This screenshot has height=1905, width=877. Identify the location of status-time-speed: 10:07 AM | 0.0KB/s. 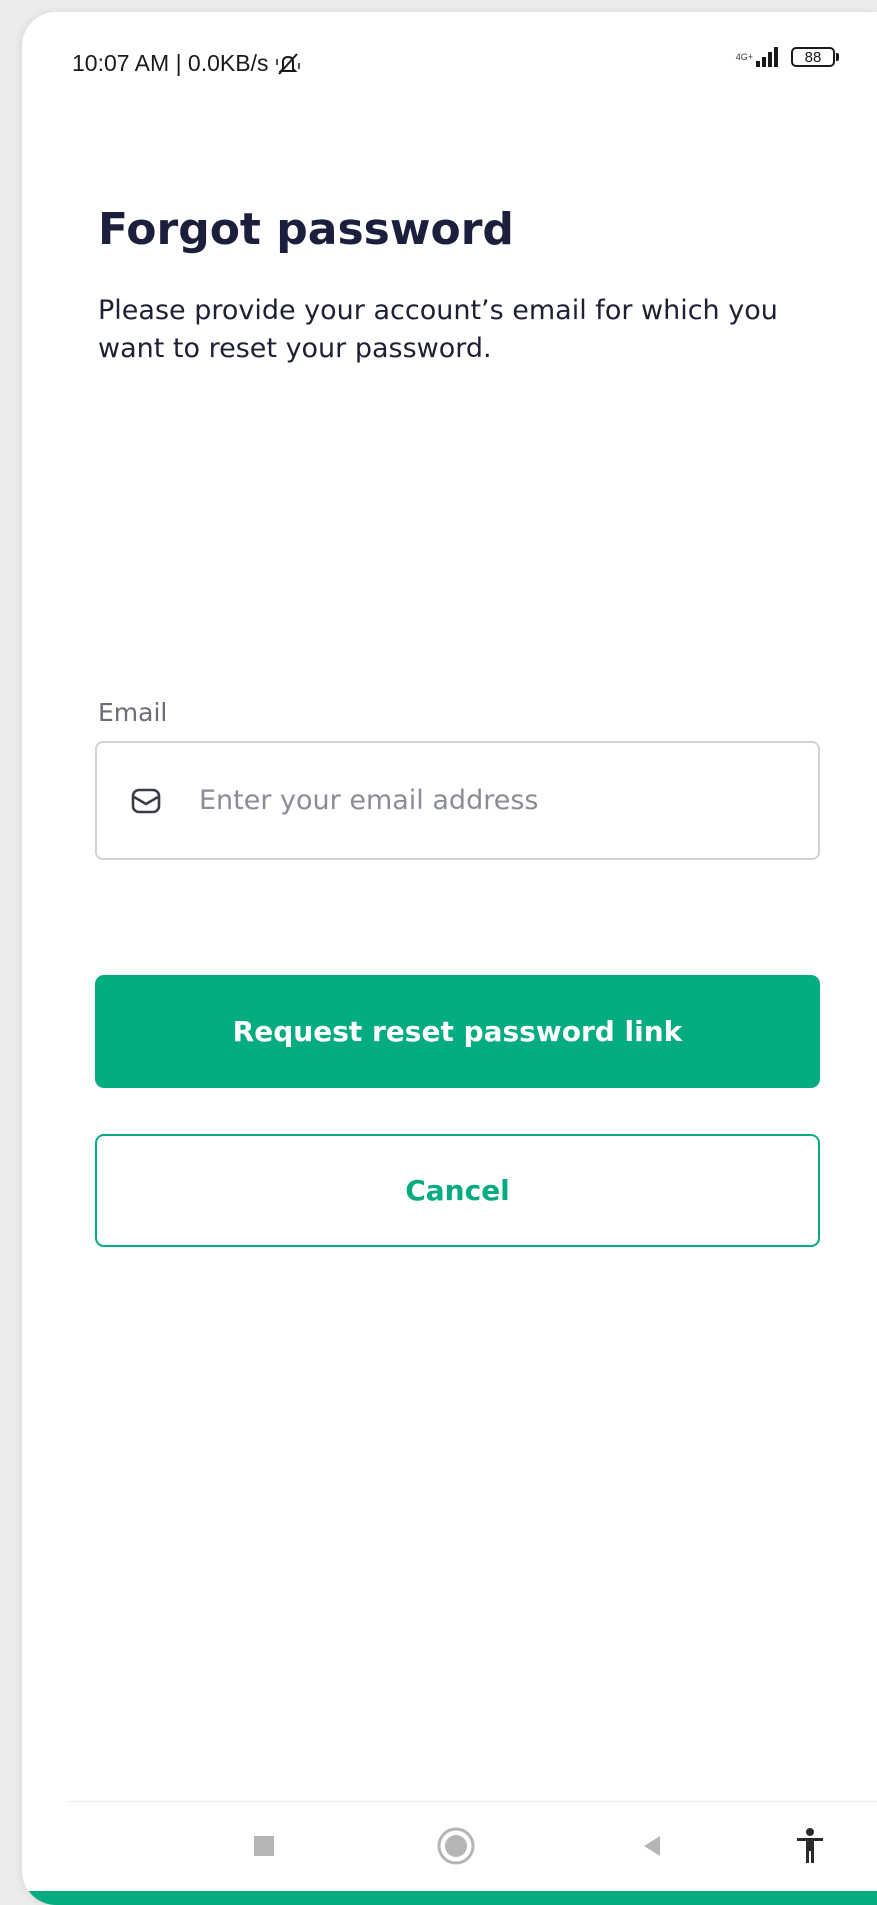
(170, 63).